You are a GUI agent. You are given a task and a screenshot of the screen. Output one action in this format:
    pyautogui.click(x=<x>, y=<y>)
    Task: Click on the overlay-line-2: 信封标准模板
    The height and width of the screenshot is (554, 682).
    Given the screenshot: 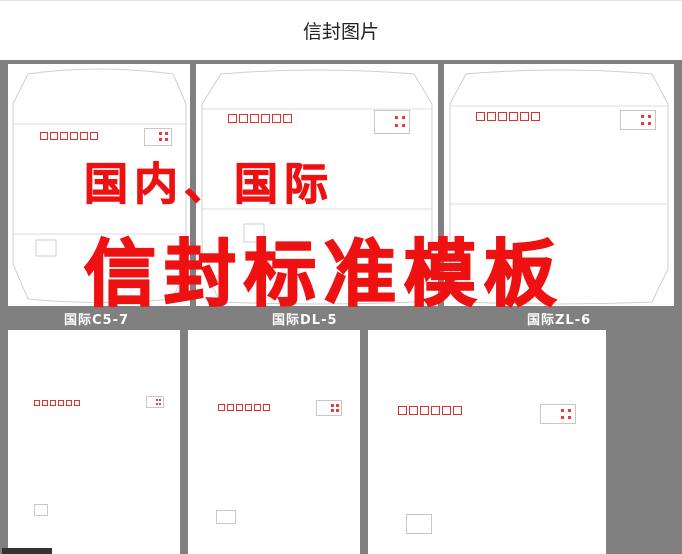 What is the action you would take?
    pyautogui.click(x=324, y=274)
    